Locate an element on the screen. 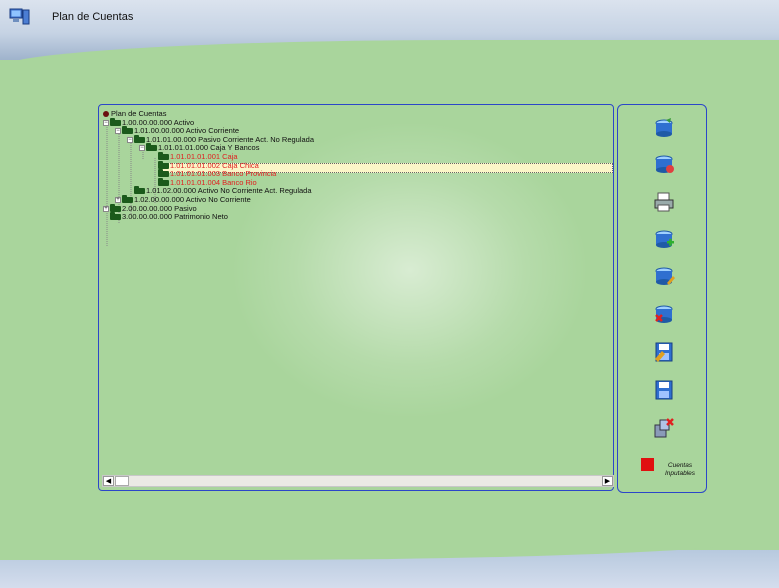 The height and width of the screenshot is (588, 779). app-computer-icon is located at coordinates (19, 16).